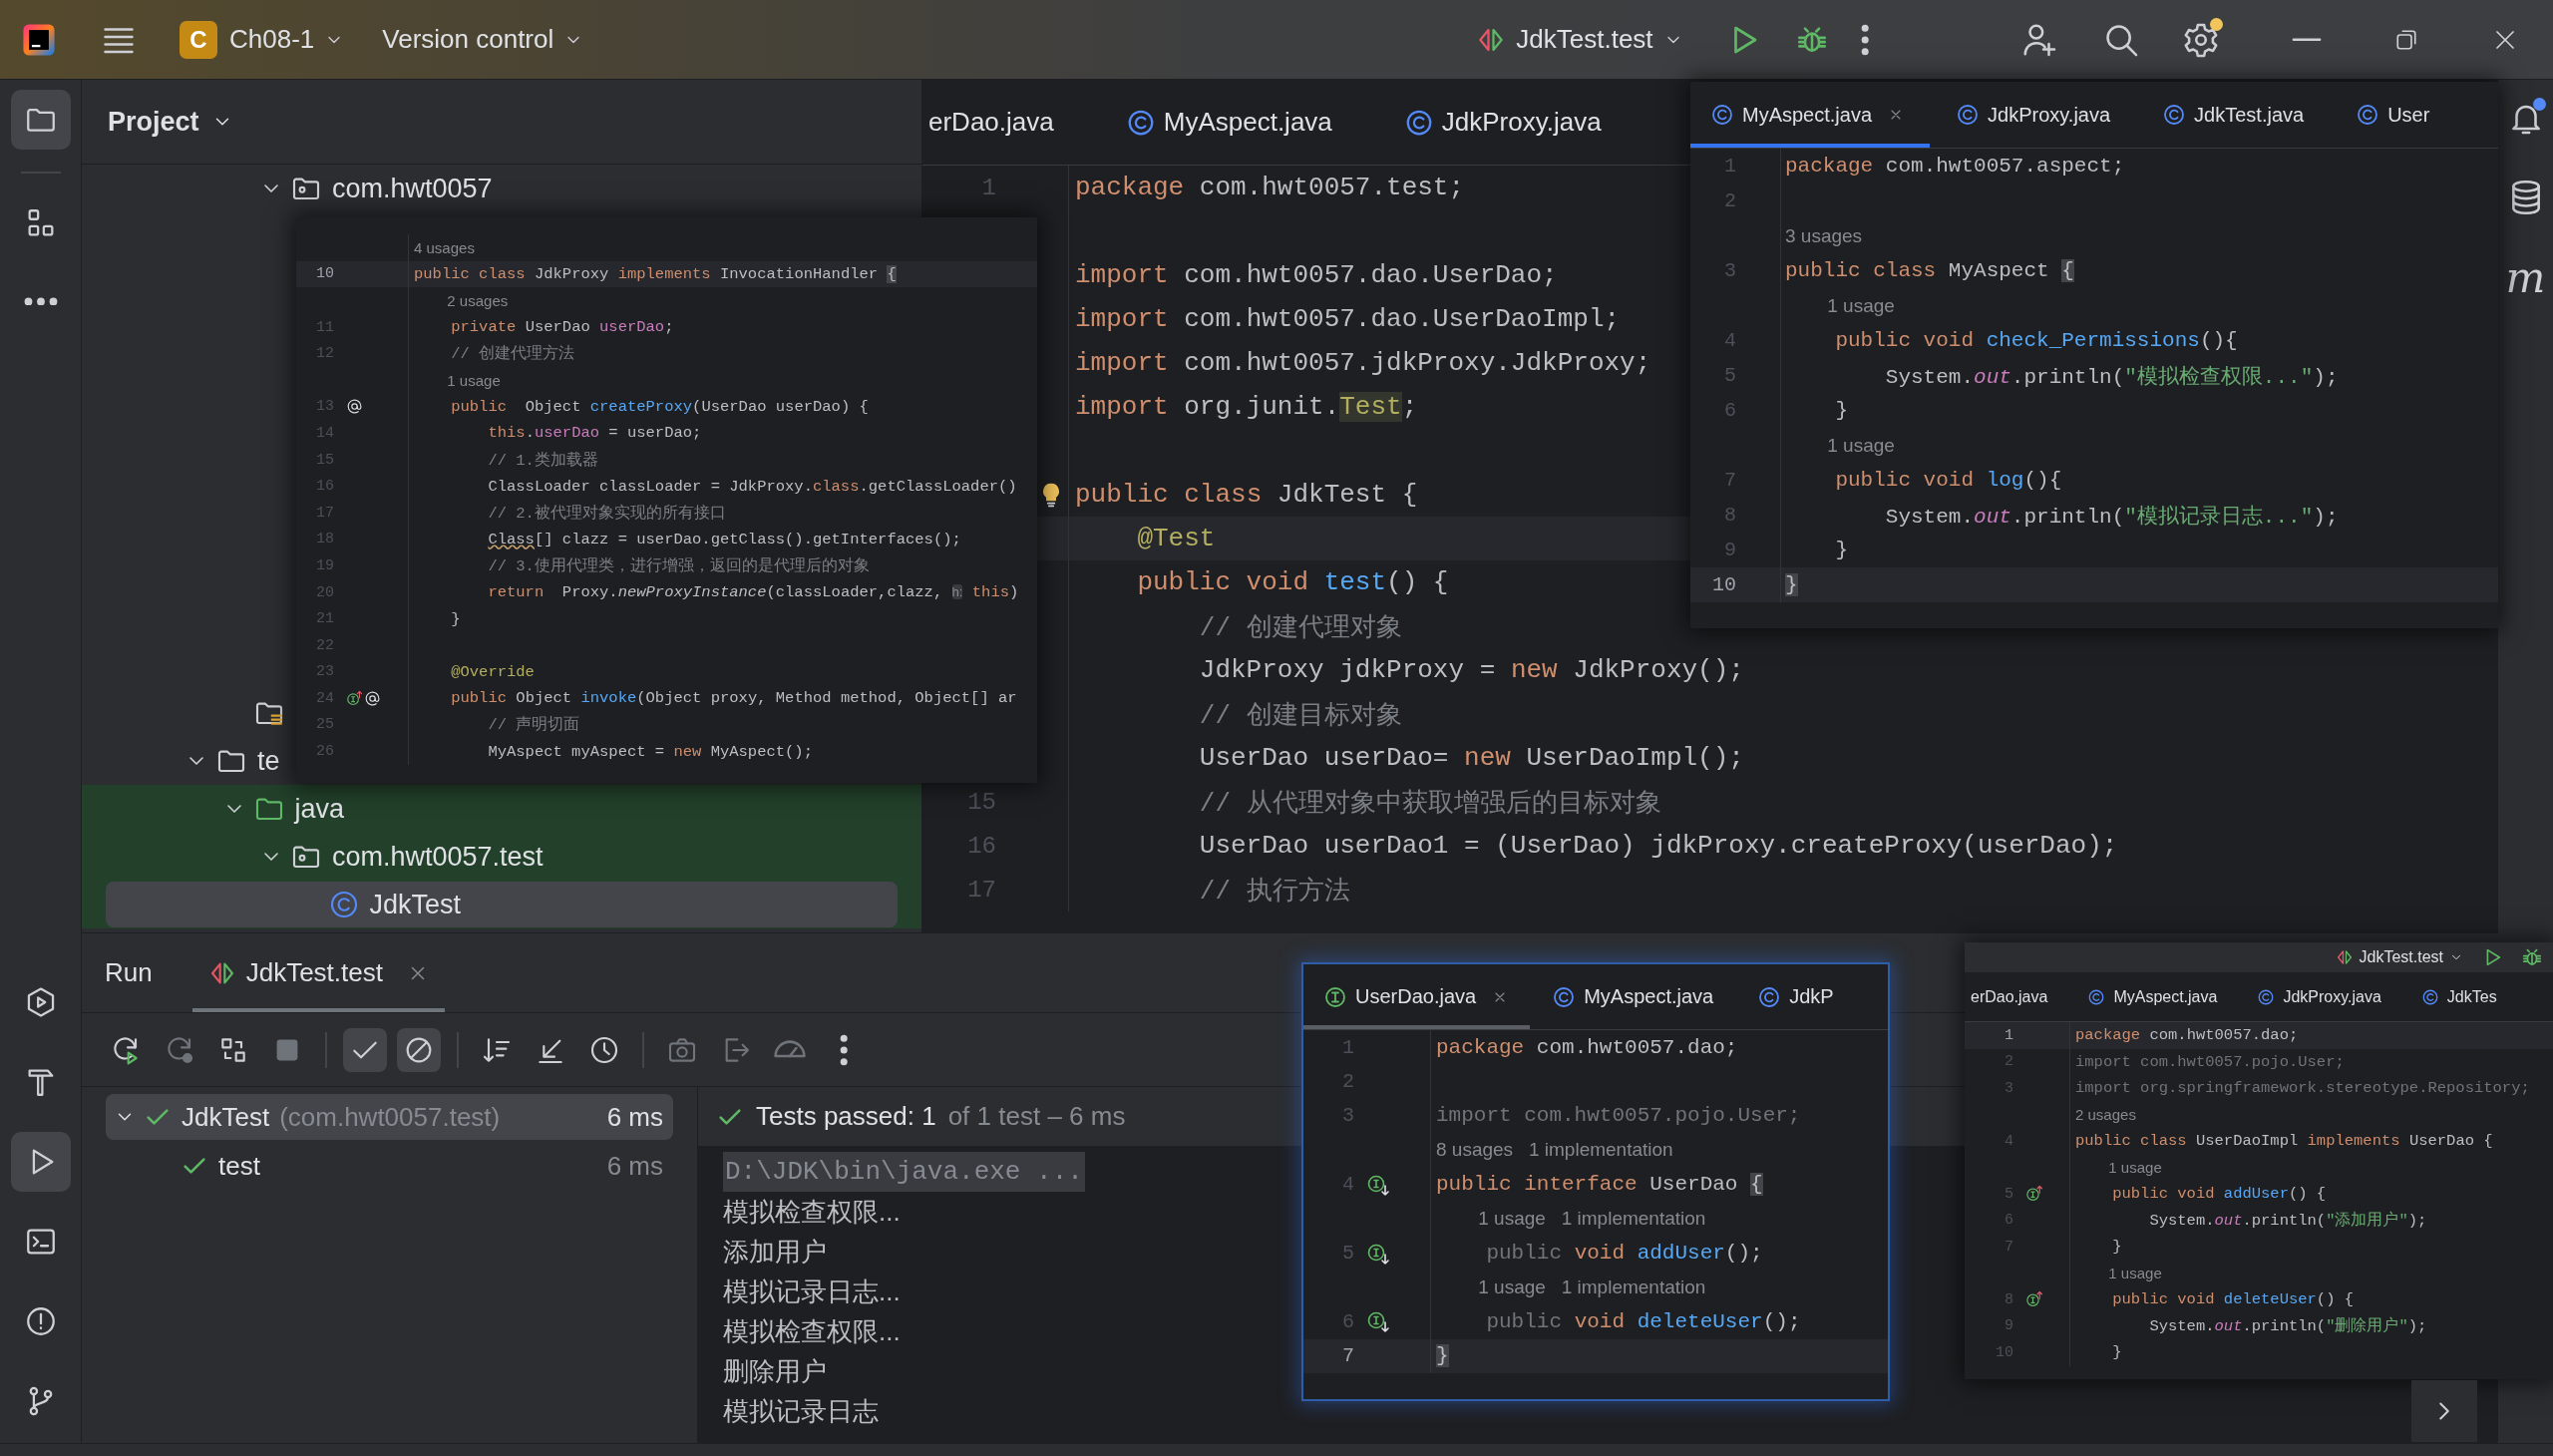  Describe the element at coordinates (1600, 1185) in the screenshot. I see `code-line: public interface UserDao {` at that location.